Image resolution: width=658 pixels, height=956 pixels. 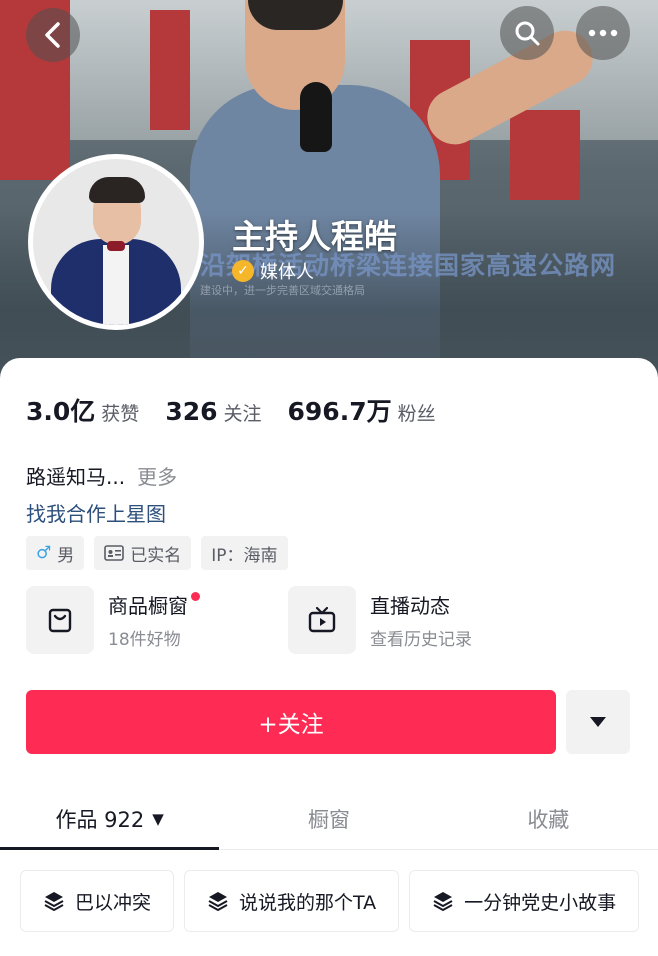 I want to click on content-tabs: 作品 922 ▼ 橱窗 收藏, so click(x=329, y=819).